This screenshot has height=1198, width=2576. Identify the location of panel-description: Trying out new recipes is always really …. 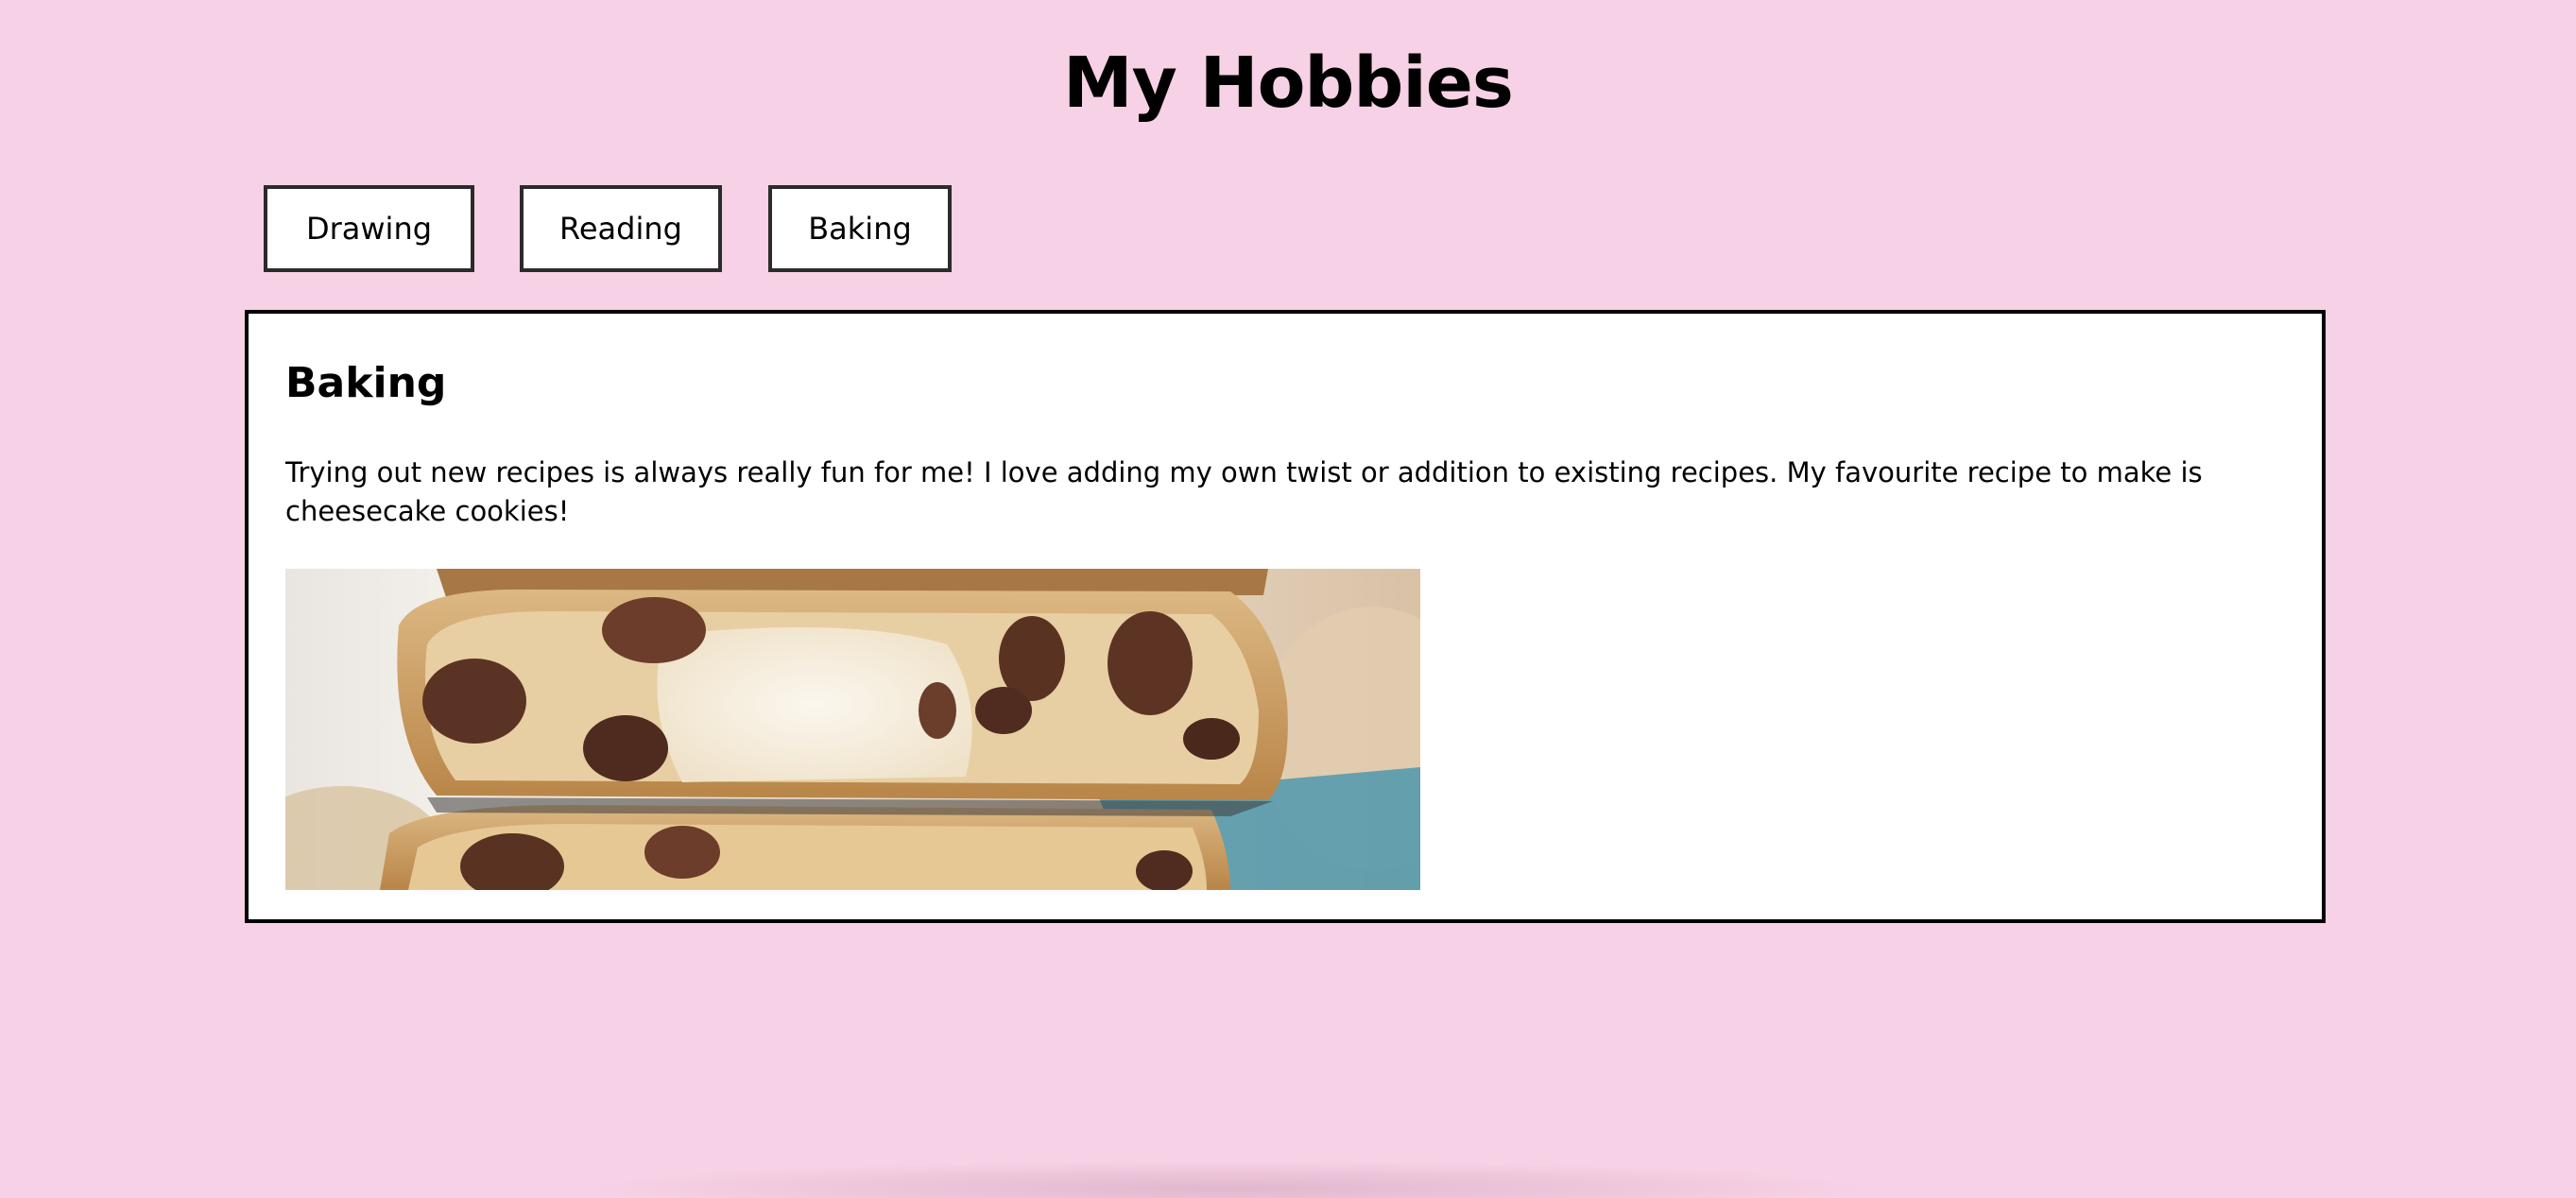
(1244, 492).